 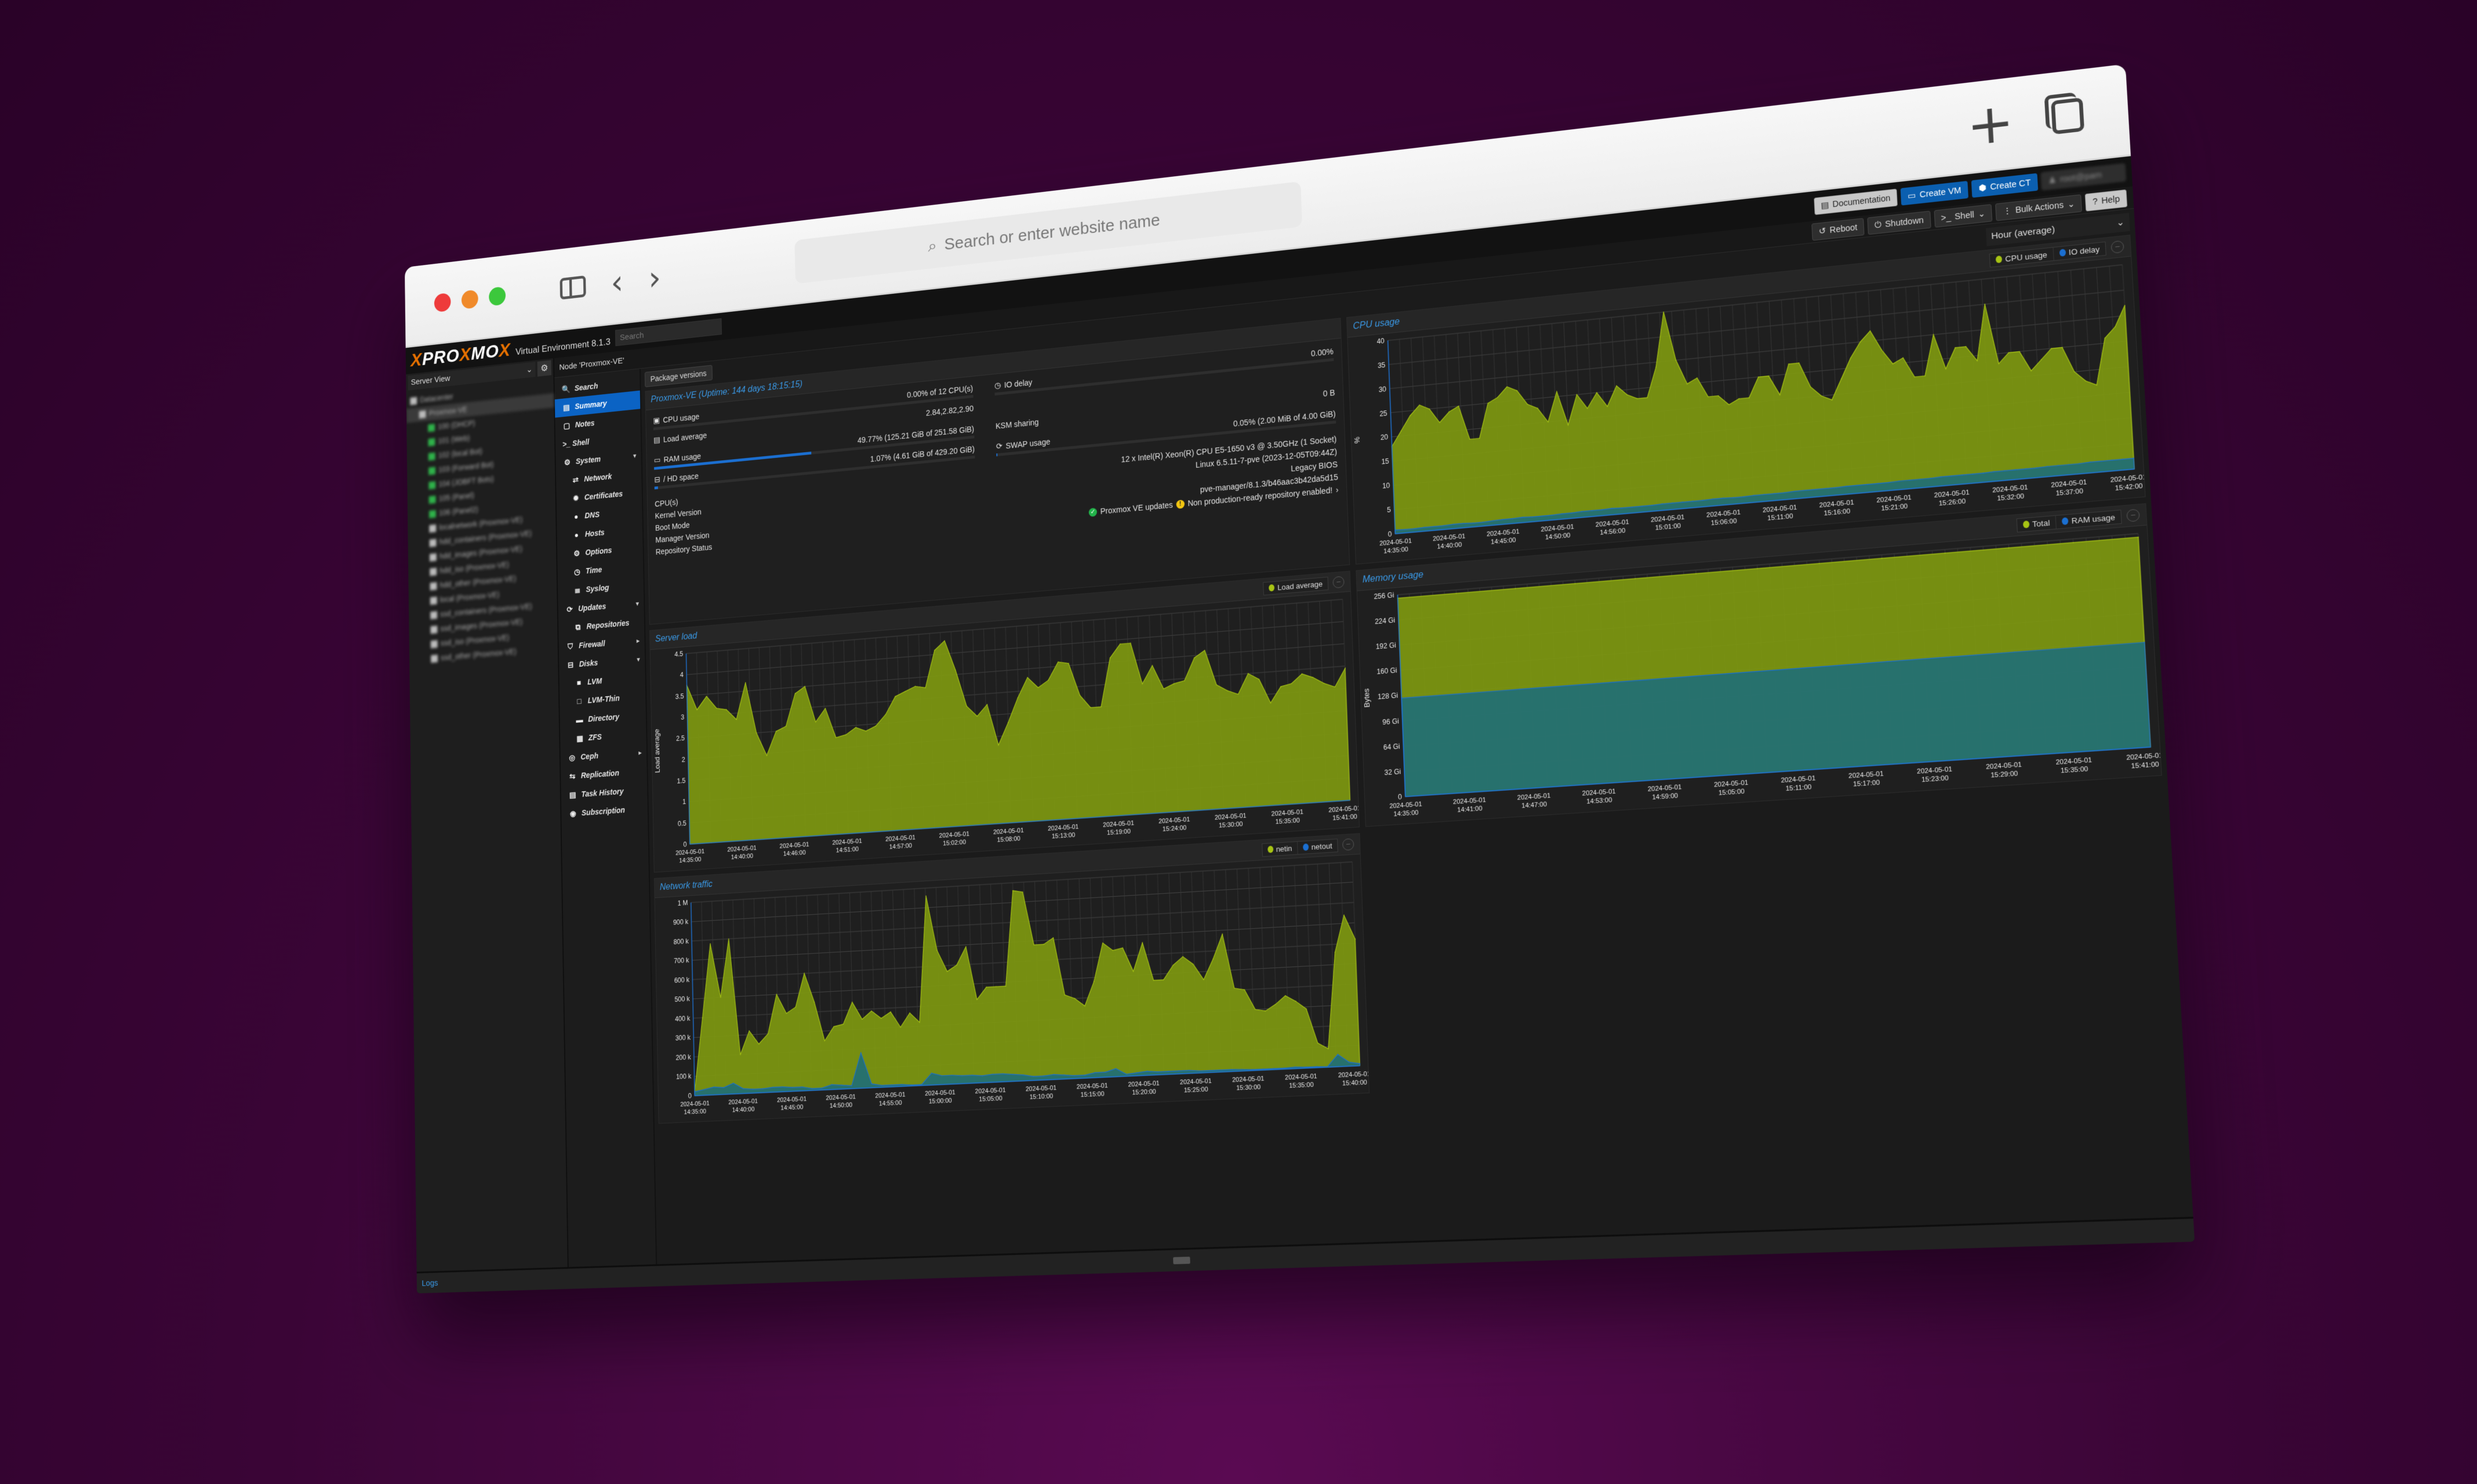 I want to click on time-icon: ◷, so click(x=576, y=571).